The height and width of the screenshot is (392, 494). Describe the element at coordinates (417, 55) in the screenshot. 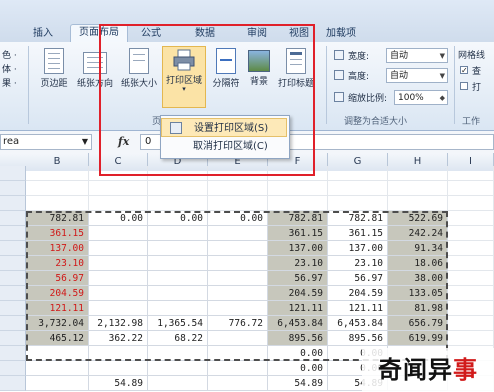

I see `width-select: 自动 ▼` at that location.